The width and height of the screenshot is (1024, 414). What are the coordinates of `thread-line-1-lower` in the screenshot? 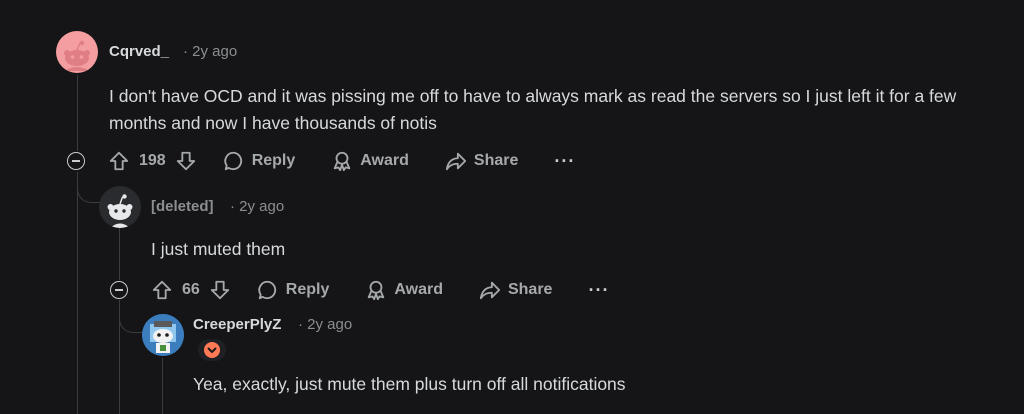 It's located at (77, 293).